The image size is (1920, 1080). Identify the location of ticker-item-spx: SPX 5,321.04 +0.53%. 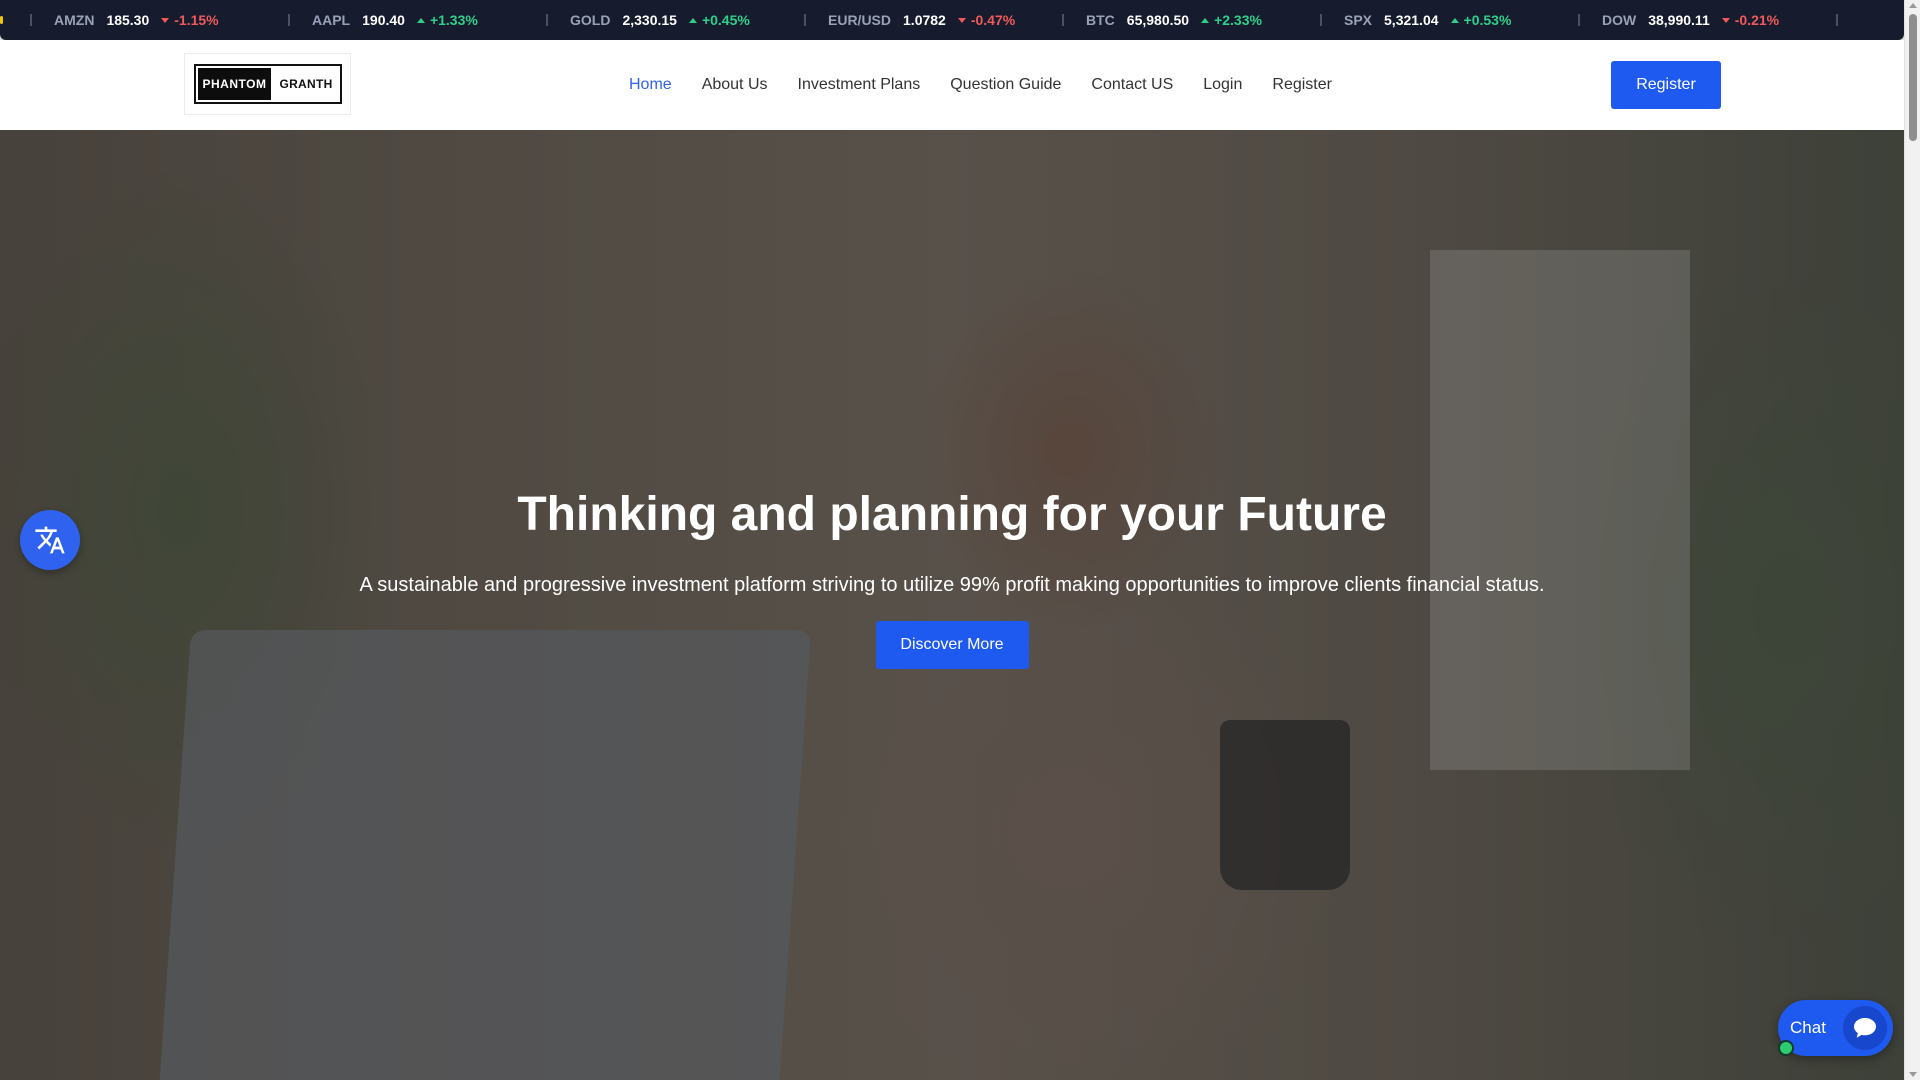
(1450, 20).